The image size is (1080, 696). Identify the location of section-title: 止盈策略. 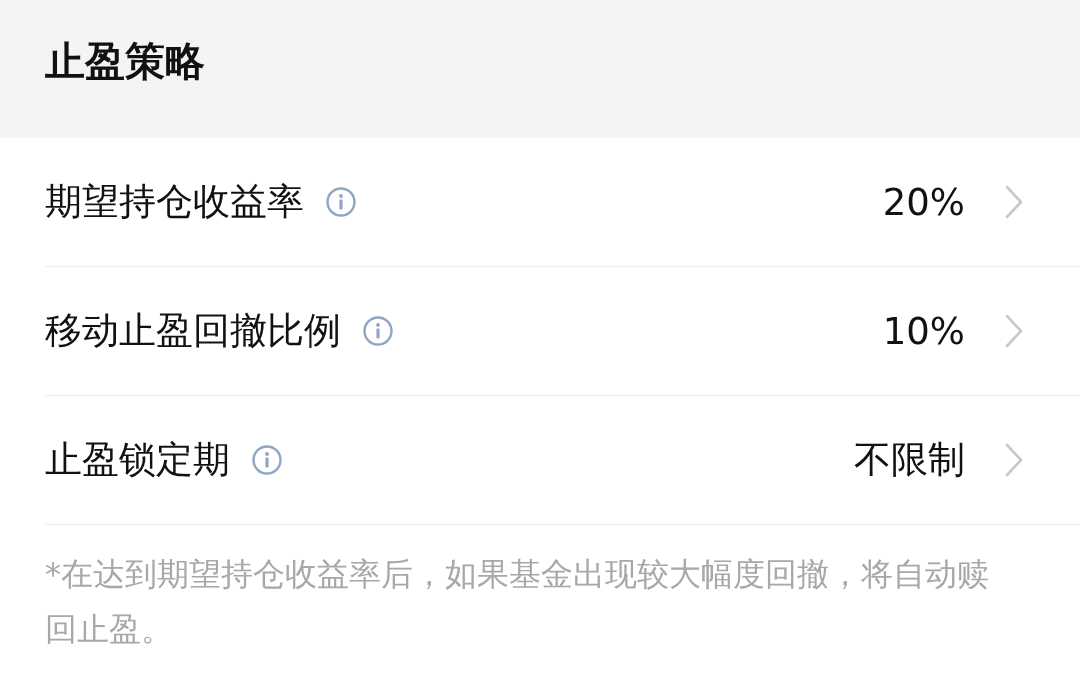
(125, 61).